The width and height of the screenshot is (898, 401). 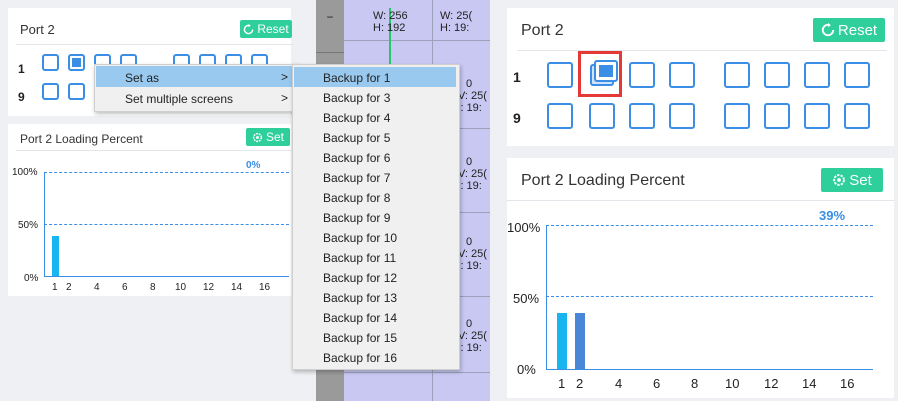 What do you see at coordinates (389, 28) in the screenshot?
I see `cell-height: H: 192` at bounding box center [389, 28].